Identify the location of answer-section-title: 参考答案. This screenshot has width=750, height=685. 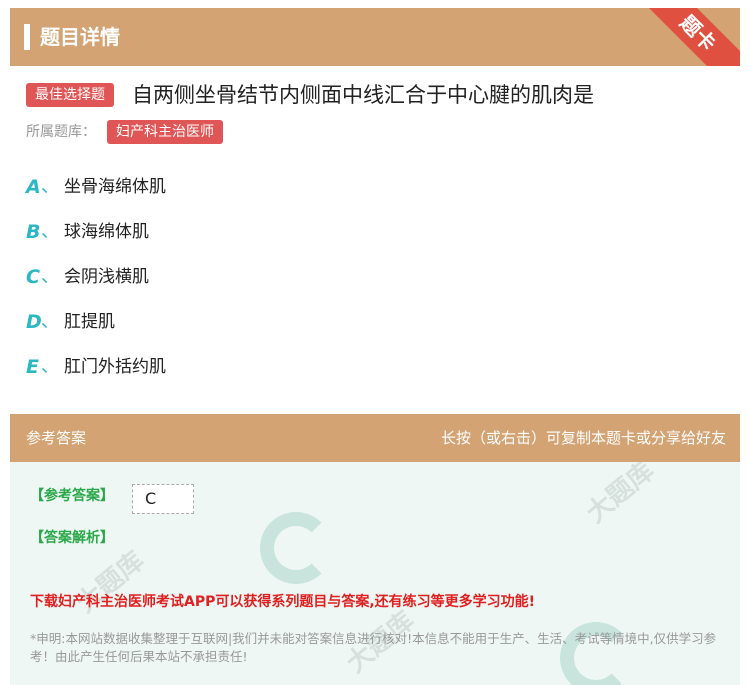
(56, 438).